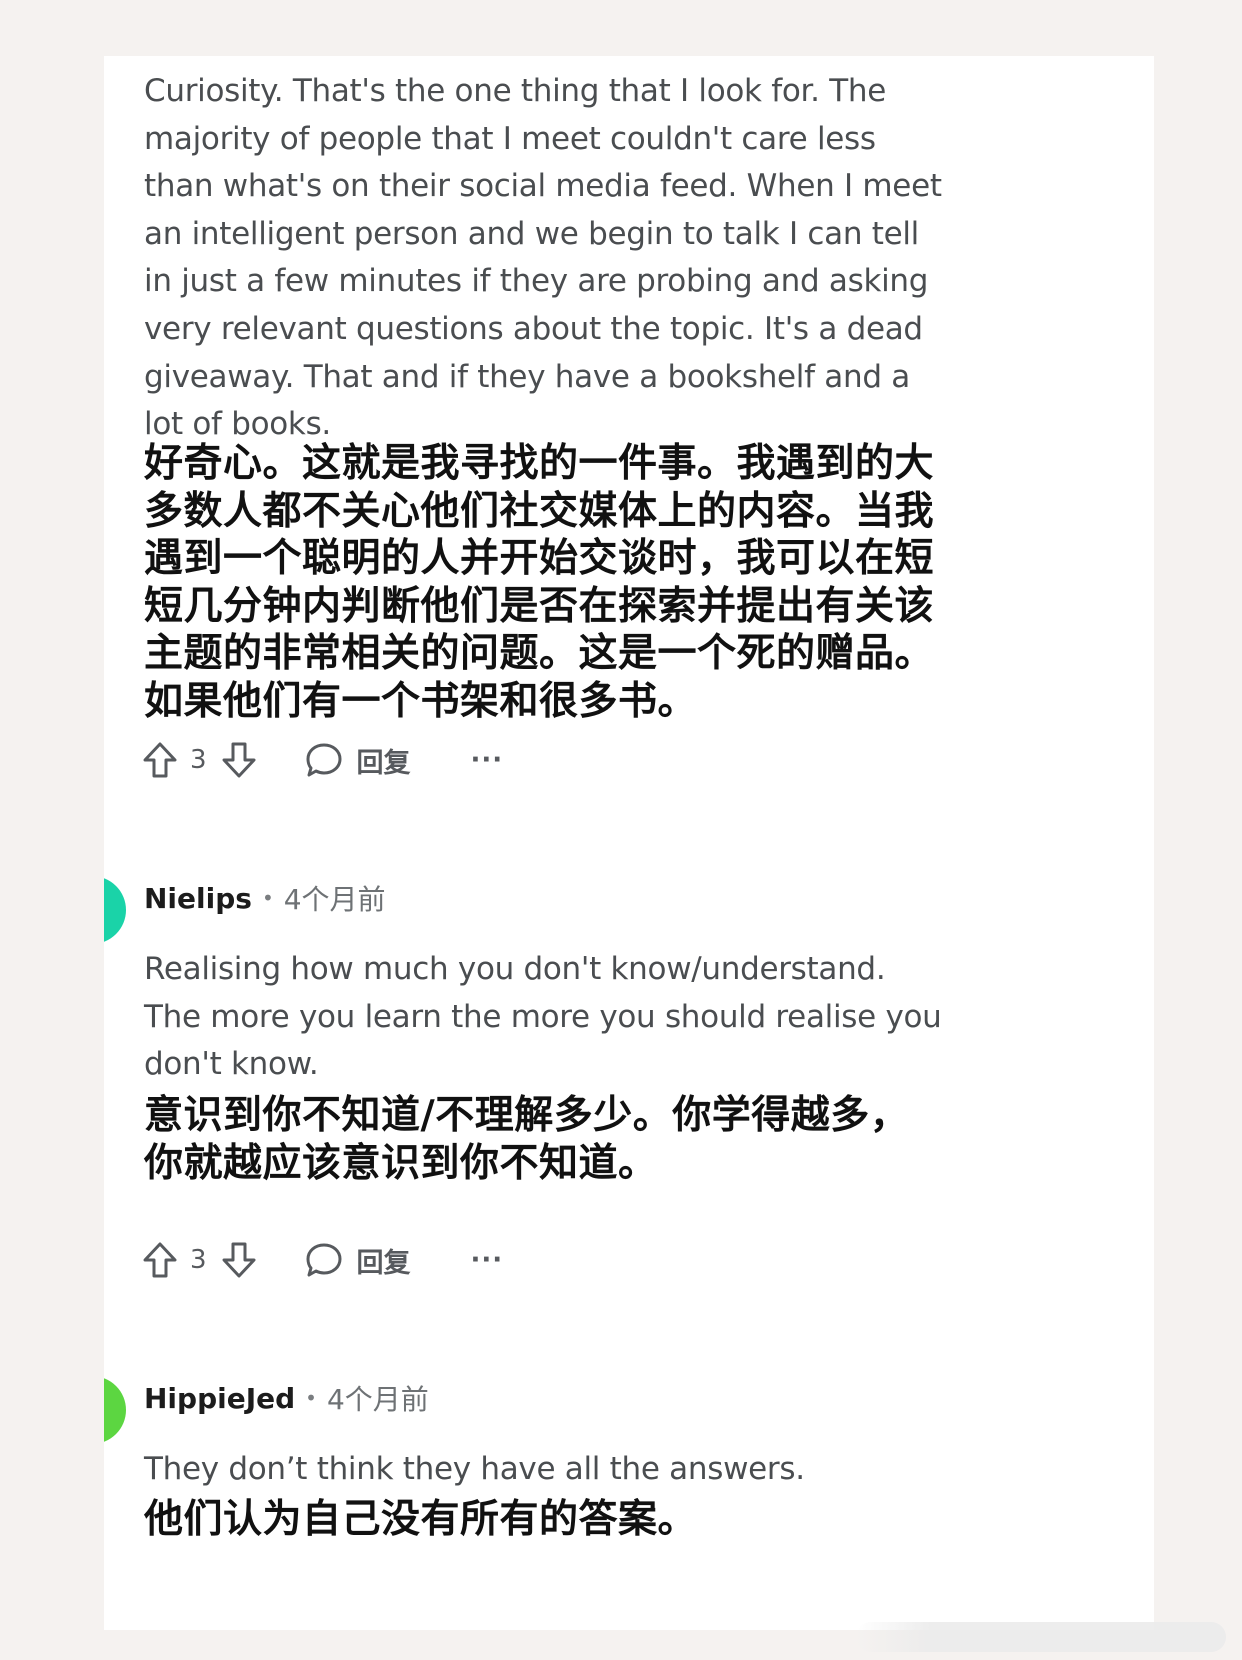 The width and height of the screenshot is (1242, 1660). I want to click on author-name: HippieJed, so click(219, 1398).